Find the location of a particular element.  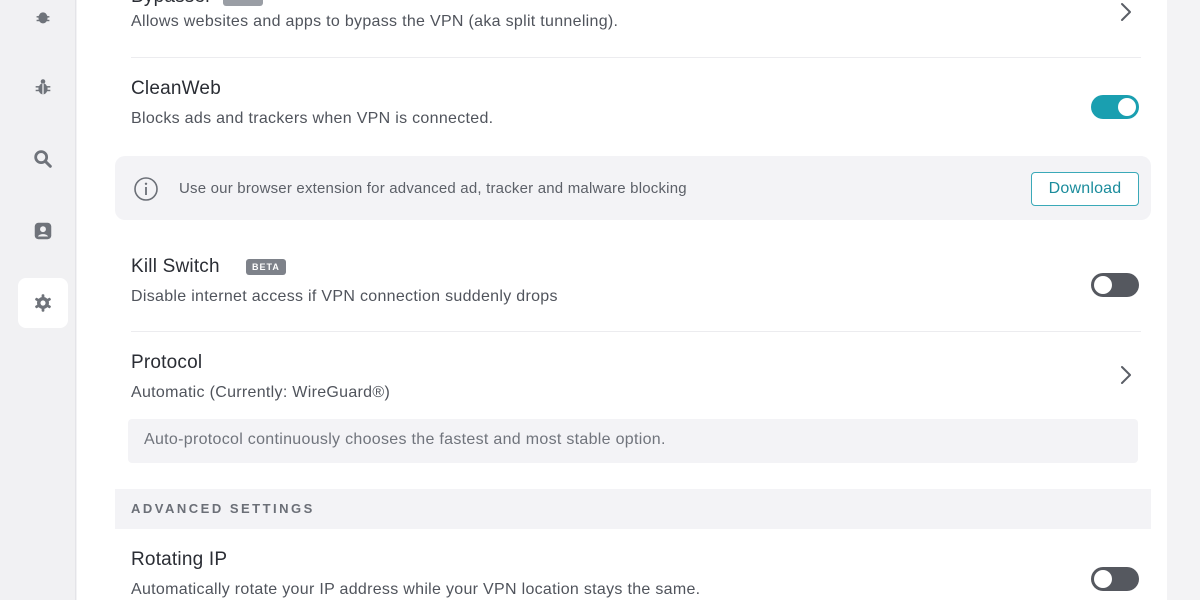

sidebar-item-bug-top is located at coordinates (43, 21).